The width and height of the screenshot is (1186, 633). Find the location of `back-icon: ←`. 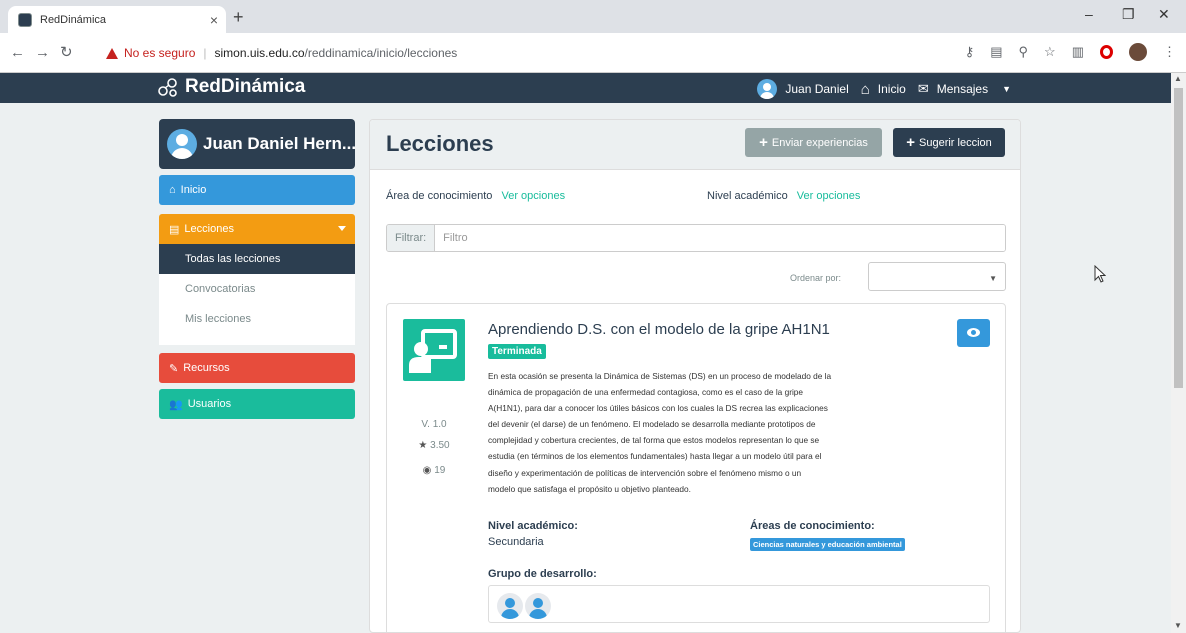

back-icon: ← is located at coordinates (17, 52).